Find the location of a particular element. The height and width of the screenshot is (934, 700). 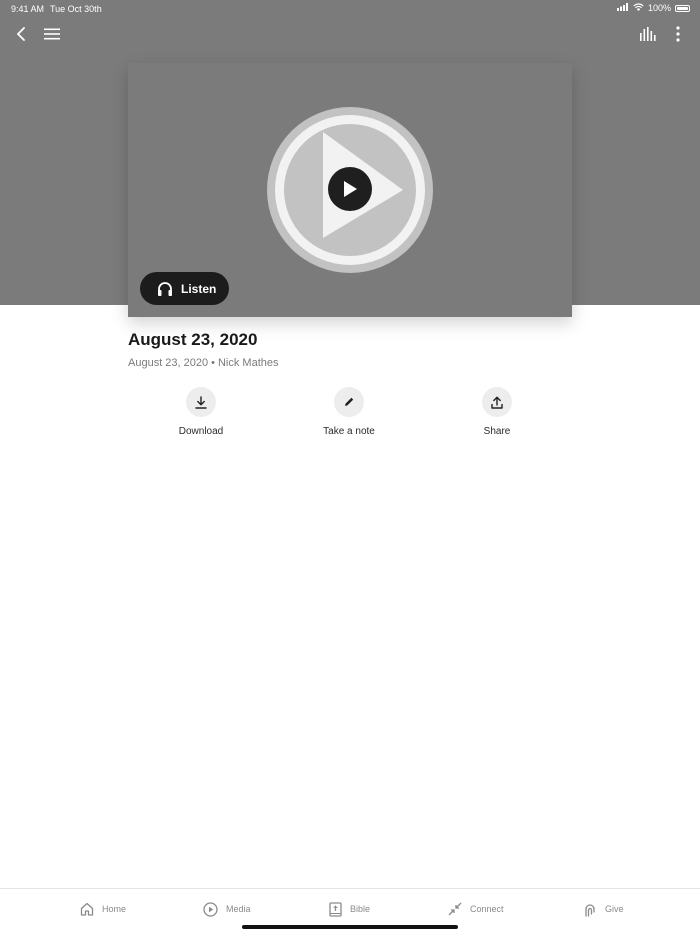

back-button is located at coordinates (21, 34).